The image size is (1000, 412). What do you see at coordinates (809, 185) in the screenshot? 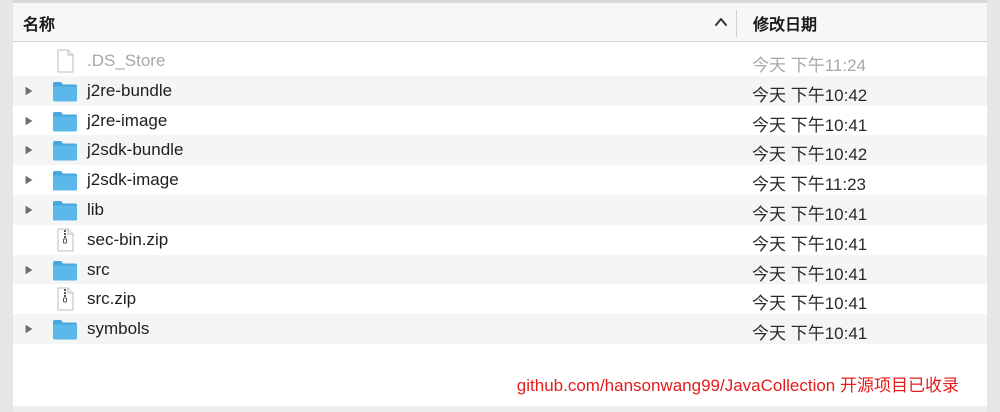
I see `file-modified-date: 今天 下午11:23` at bounding box center [809, 185].